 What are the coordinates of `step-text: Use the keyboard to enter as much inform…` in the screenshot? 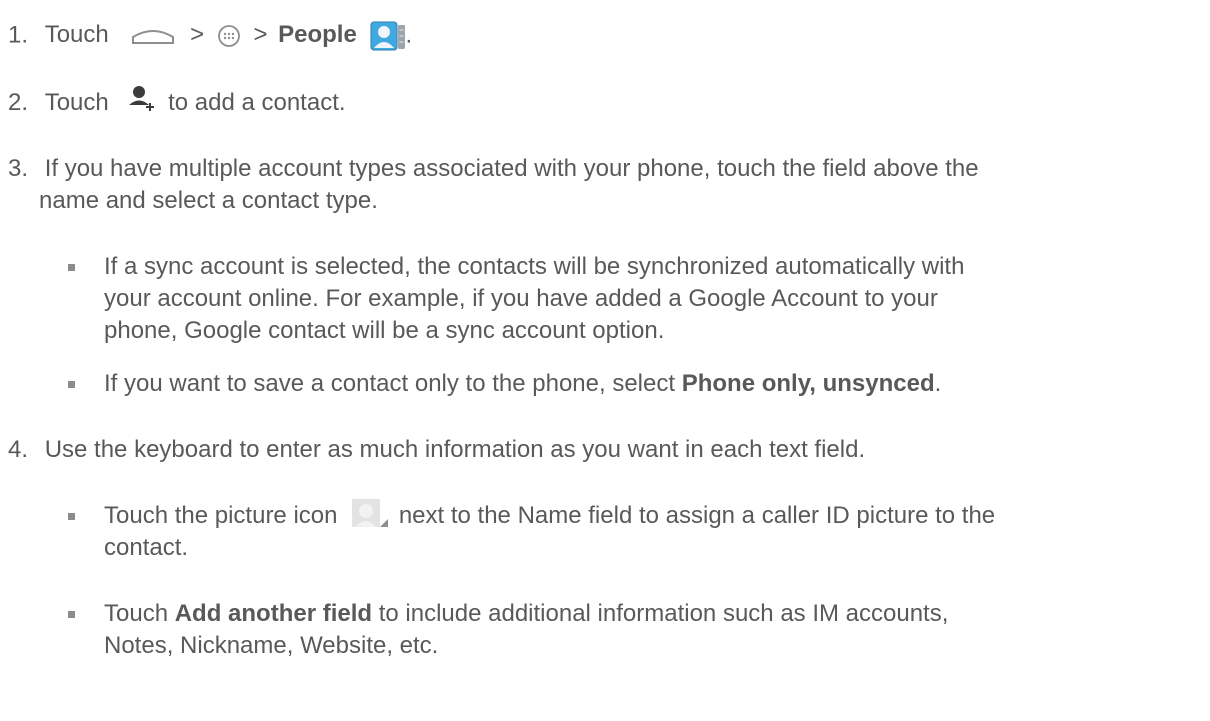 It's located at (455, 449).